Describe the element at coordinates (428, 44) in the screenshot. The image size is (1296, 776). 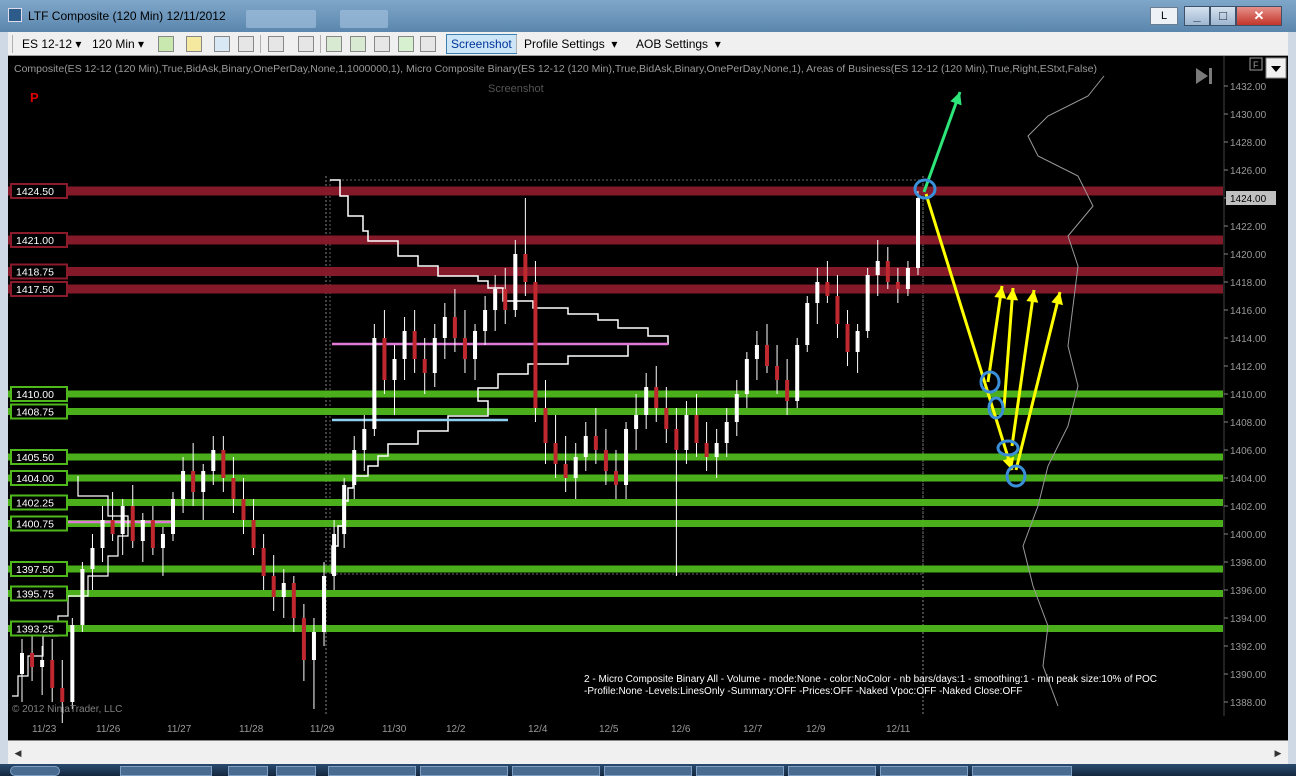
I see `data-box-icon` at that location.